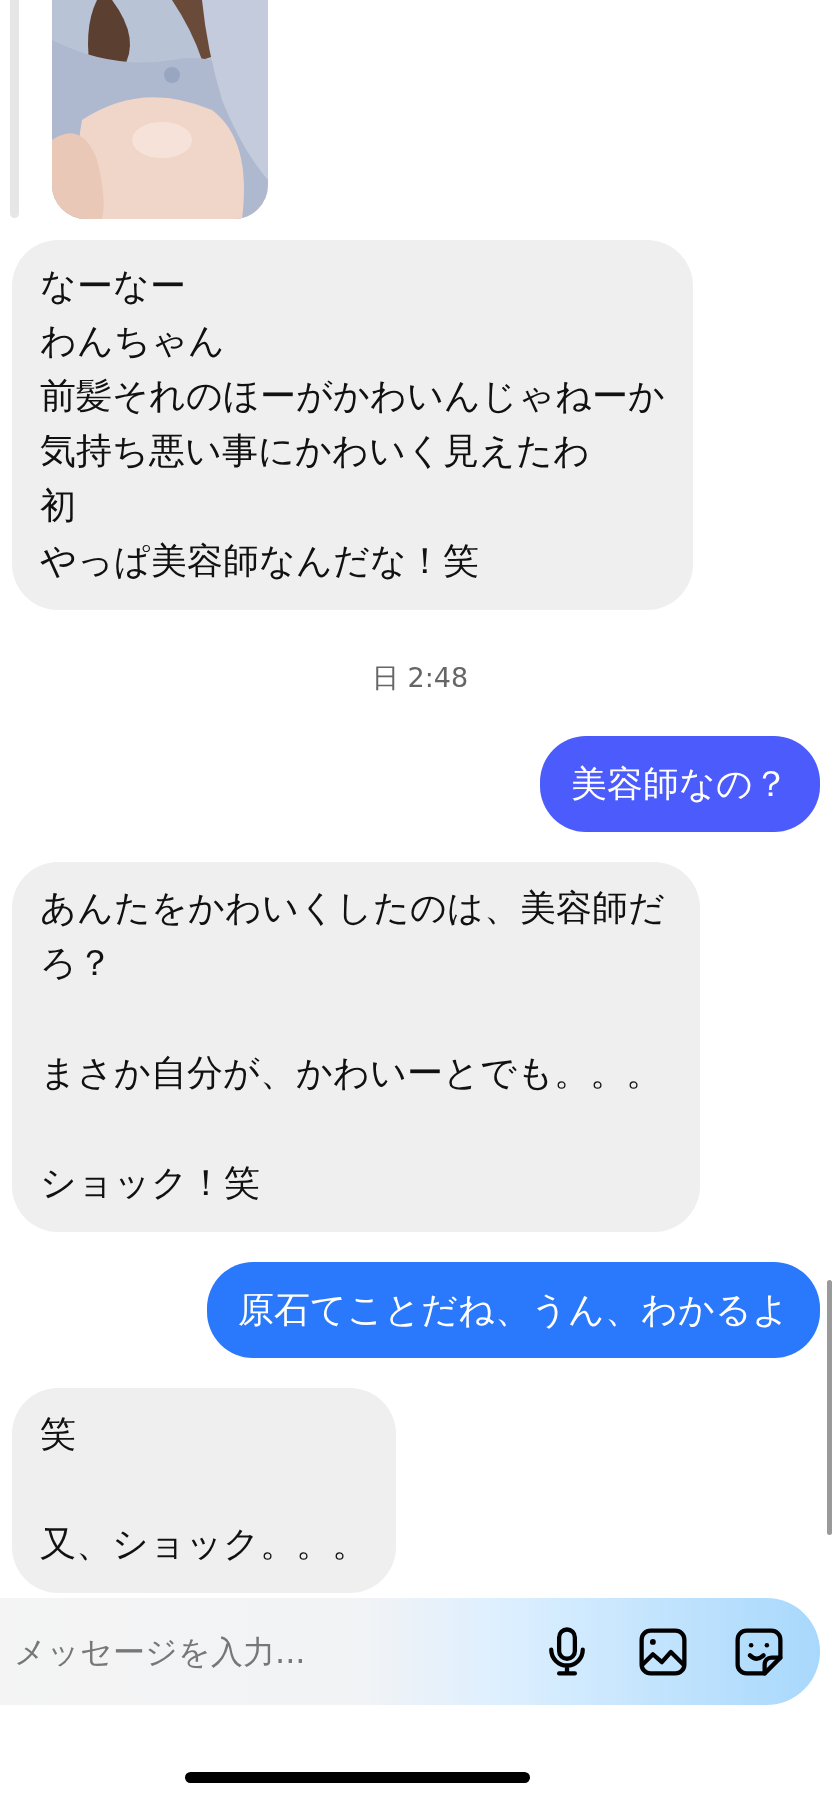 Image resolution: width=840 pixels, height=1809 pixels. Describe the element at coordinates (150, 1183) in the screenshot. I see `message-text: ショック！笑` at that location.